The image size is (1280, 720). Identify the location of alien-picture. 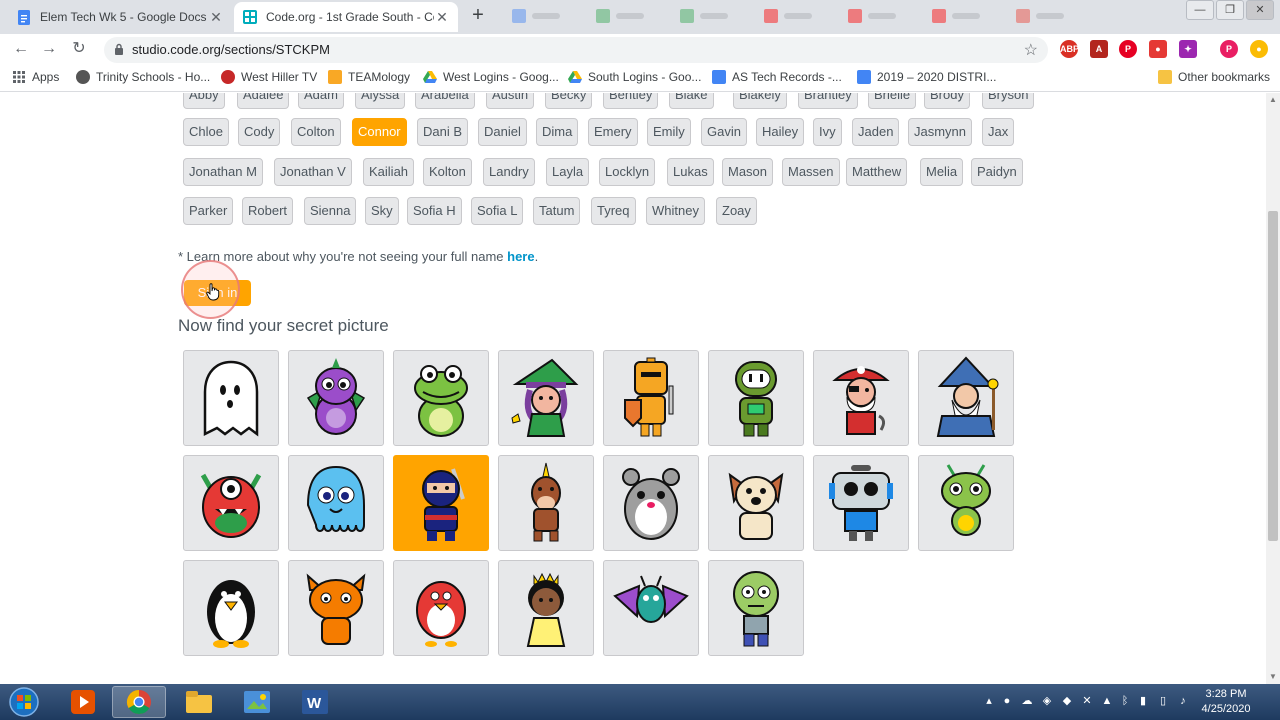
(966, 503).